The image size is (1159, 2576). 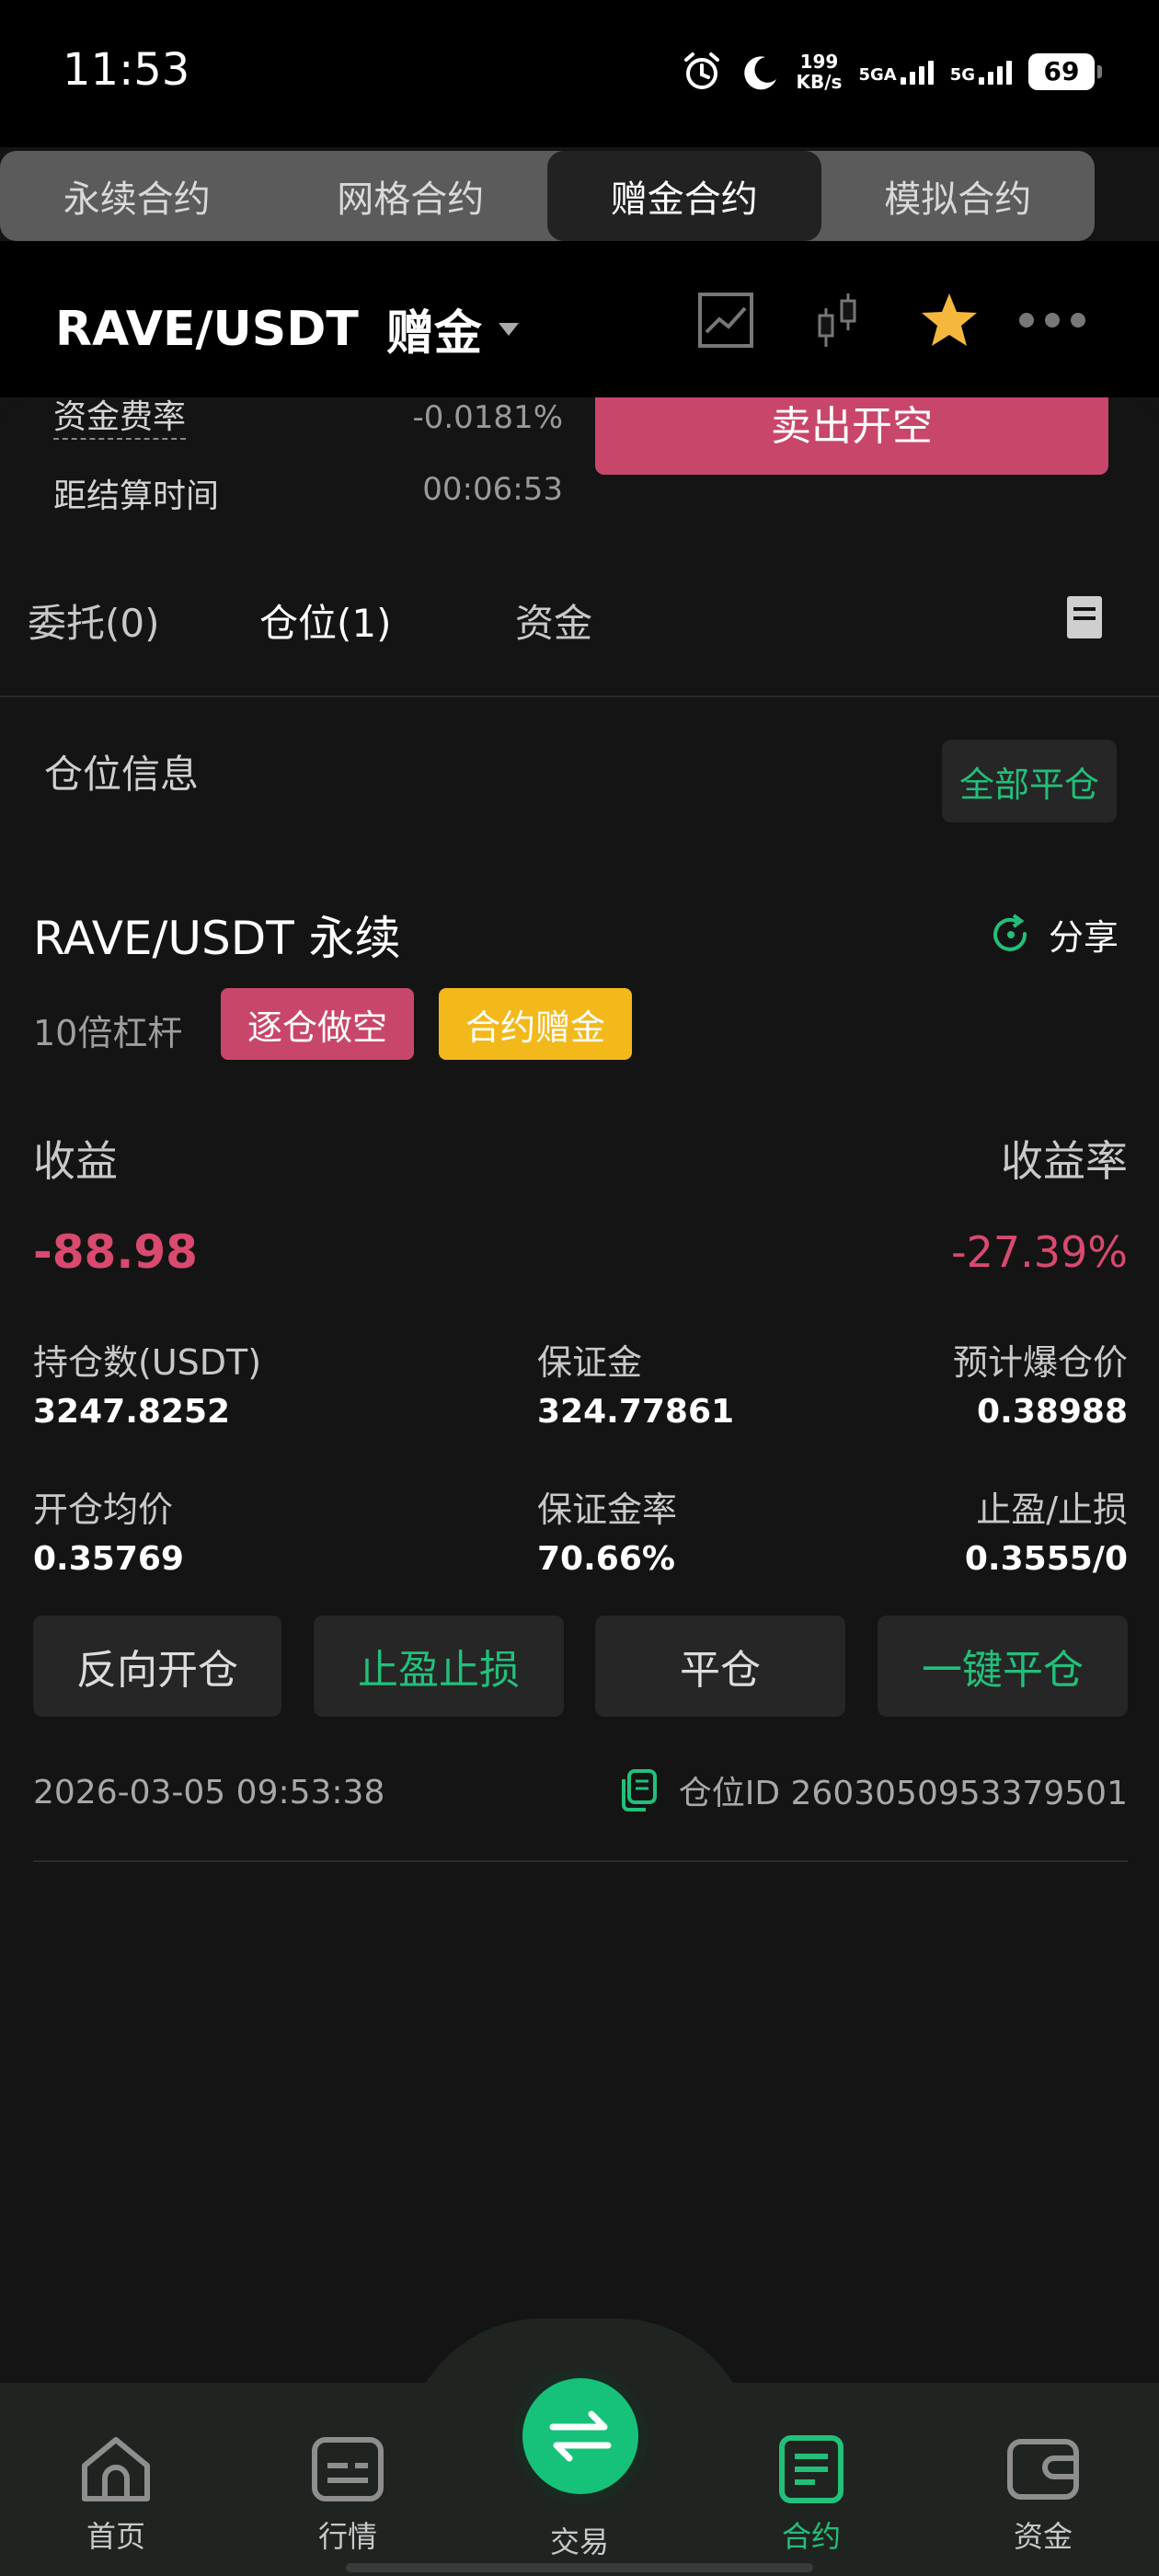 What do you see at coordinates (126, 70) in the screenshot?
I see `status-time: 11:53` at bounding box center [126, 70].